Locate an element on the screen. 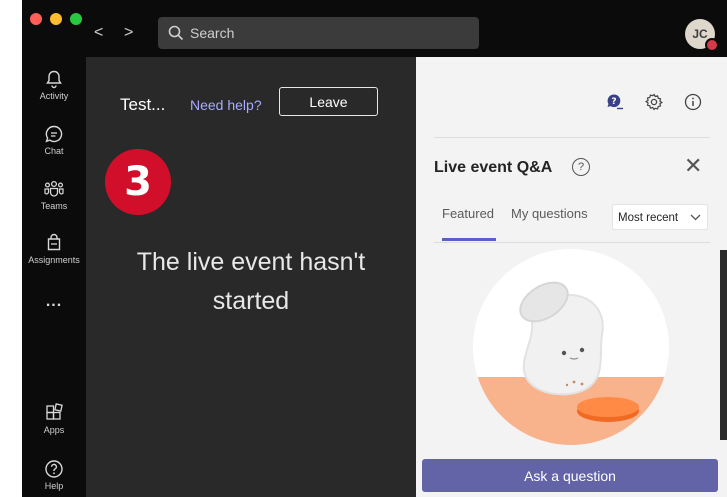  apps-icon is located at coordinates (54, 411).